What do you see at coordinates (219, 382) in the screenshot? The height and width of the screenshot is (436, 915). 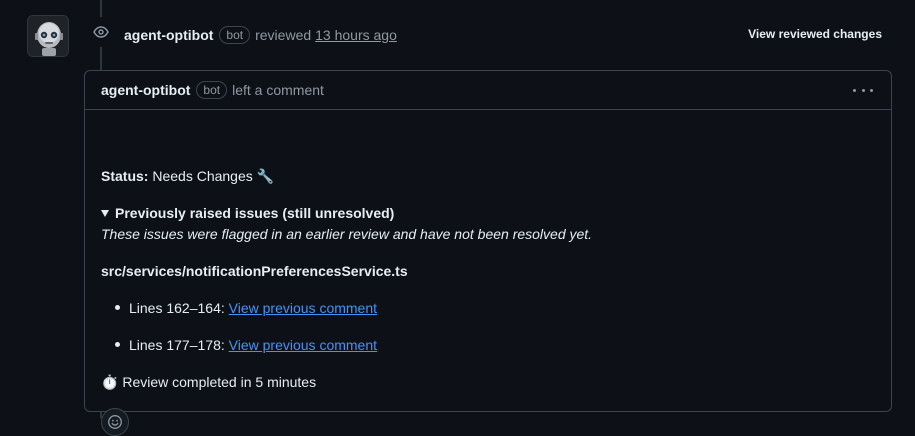 I see `completion-text: Review completed in 5 minutes` at bounding box center [219, 382].